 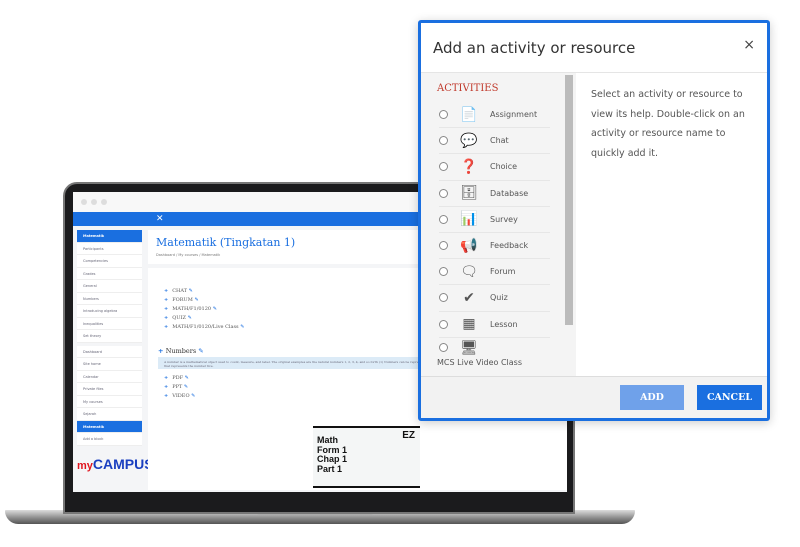 I want to click on close-icon: ×, so click(x=749, y=45).